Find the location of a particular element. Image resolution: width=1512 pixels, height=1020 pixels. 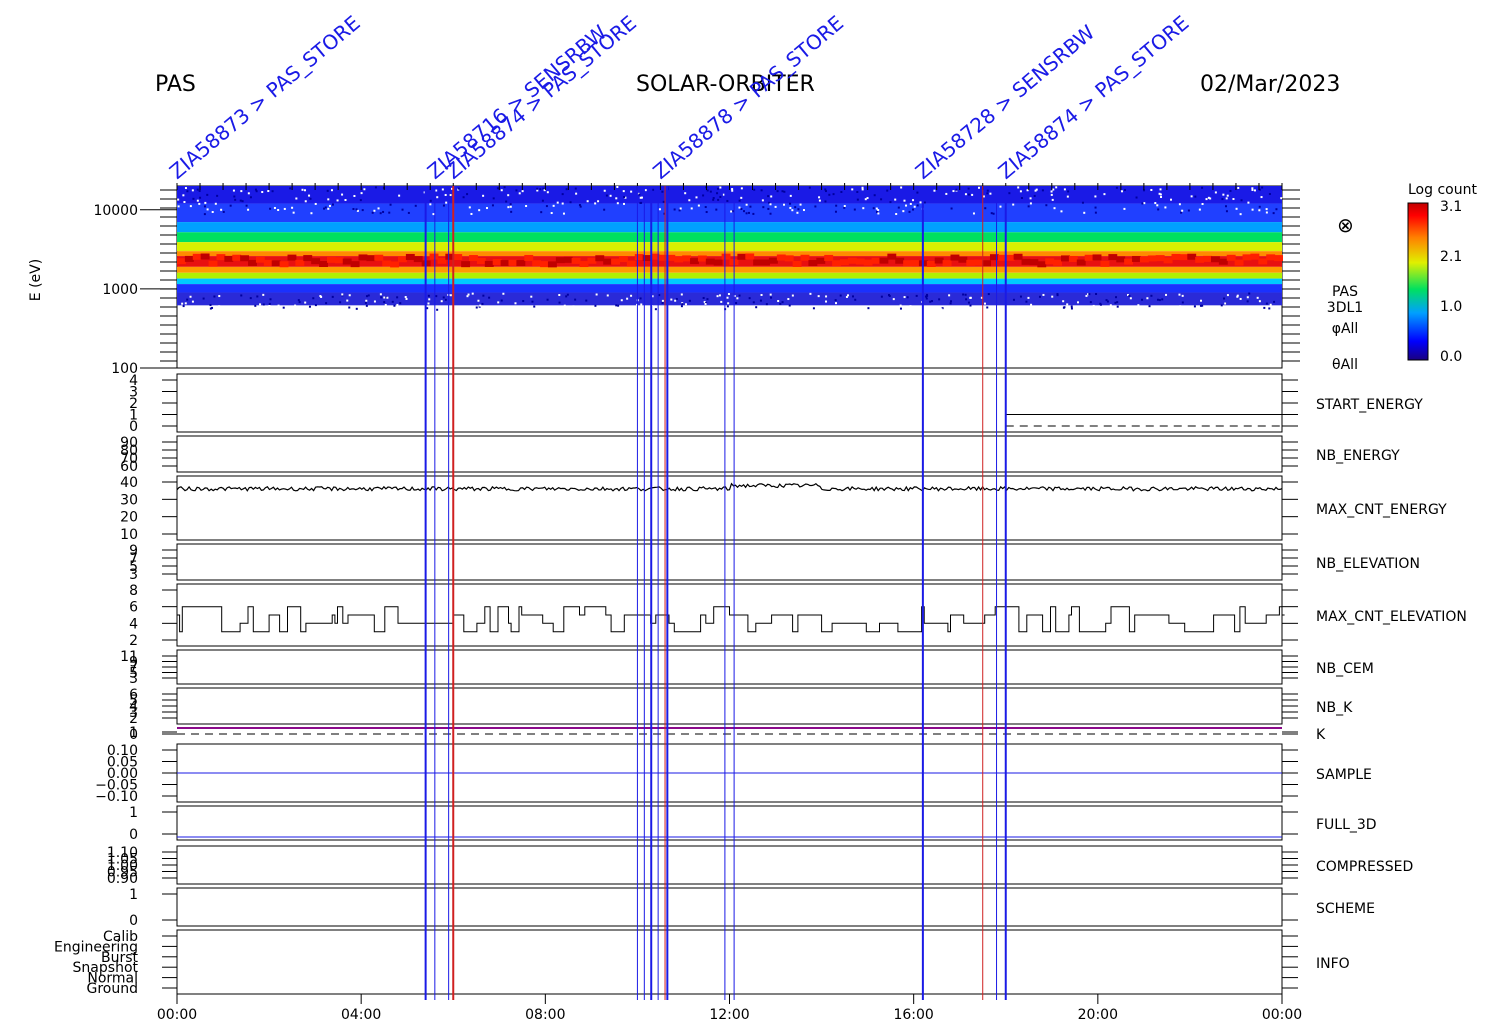

max-cnt-elevation-trace is located at coordinates (731, 619).